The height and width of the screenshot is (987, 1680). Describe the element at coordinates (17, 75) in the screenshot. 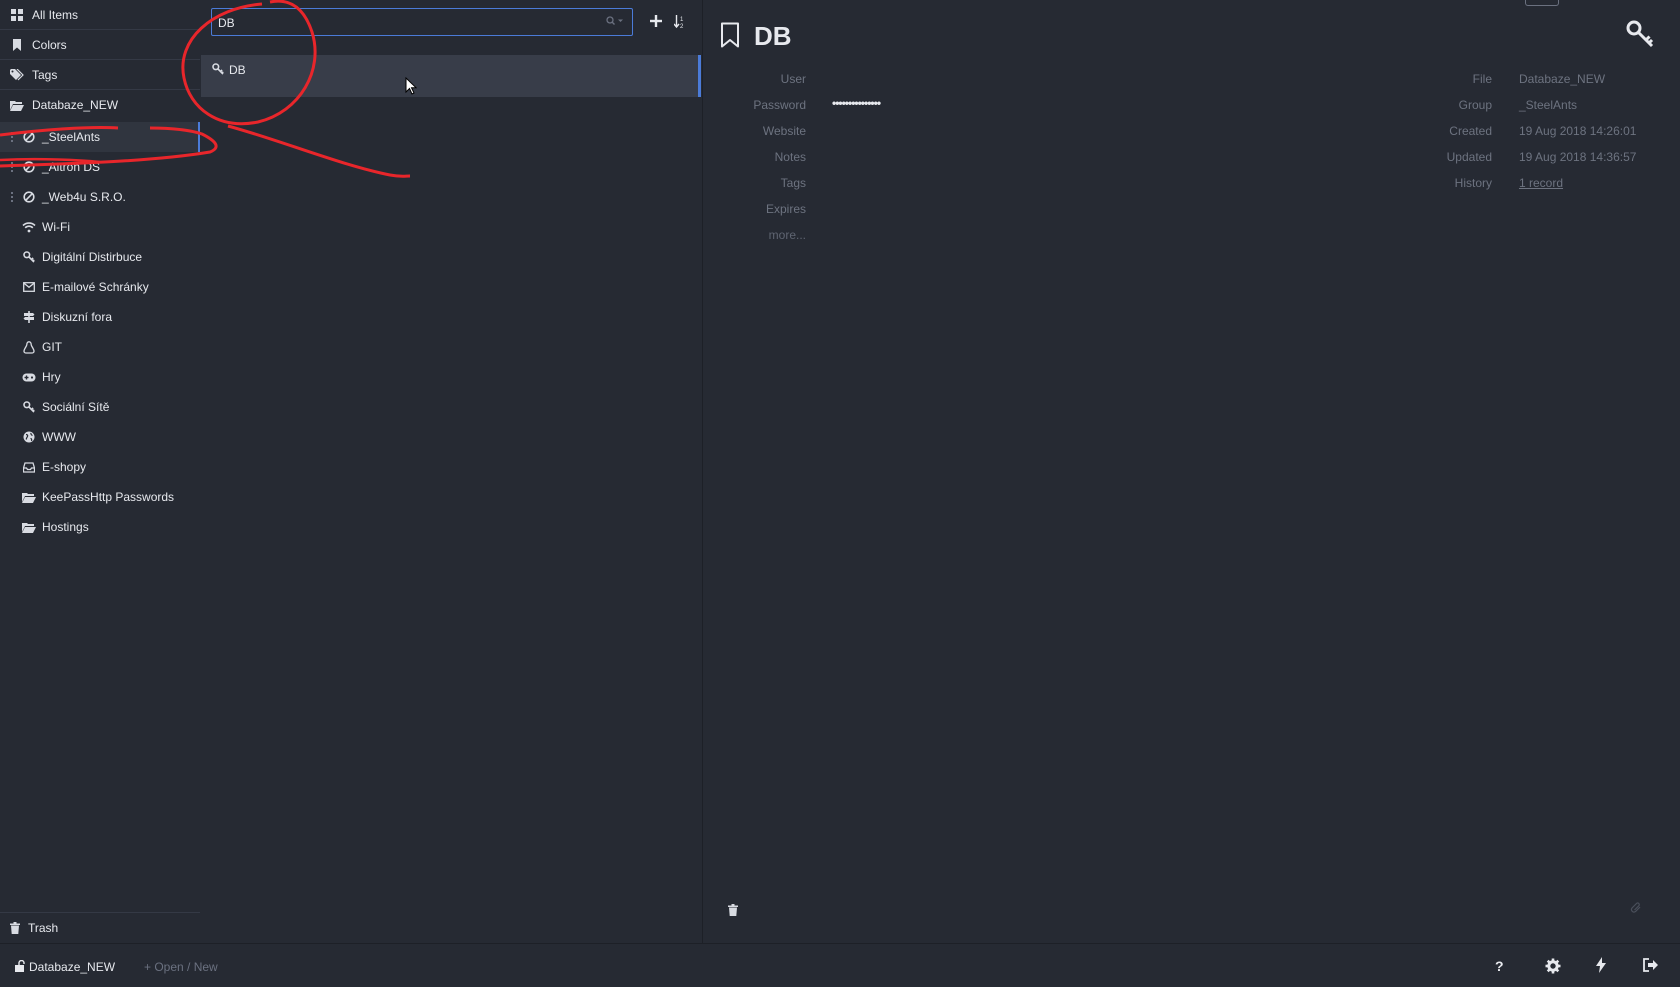

I see `tags-icon` at that location.